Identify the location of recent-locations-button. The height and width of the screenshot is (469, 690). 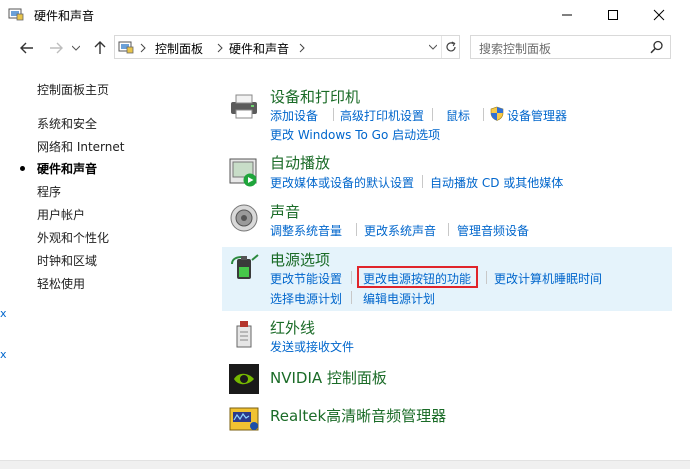
(76, 48).